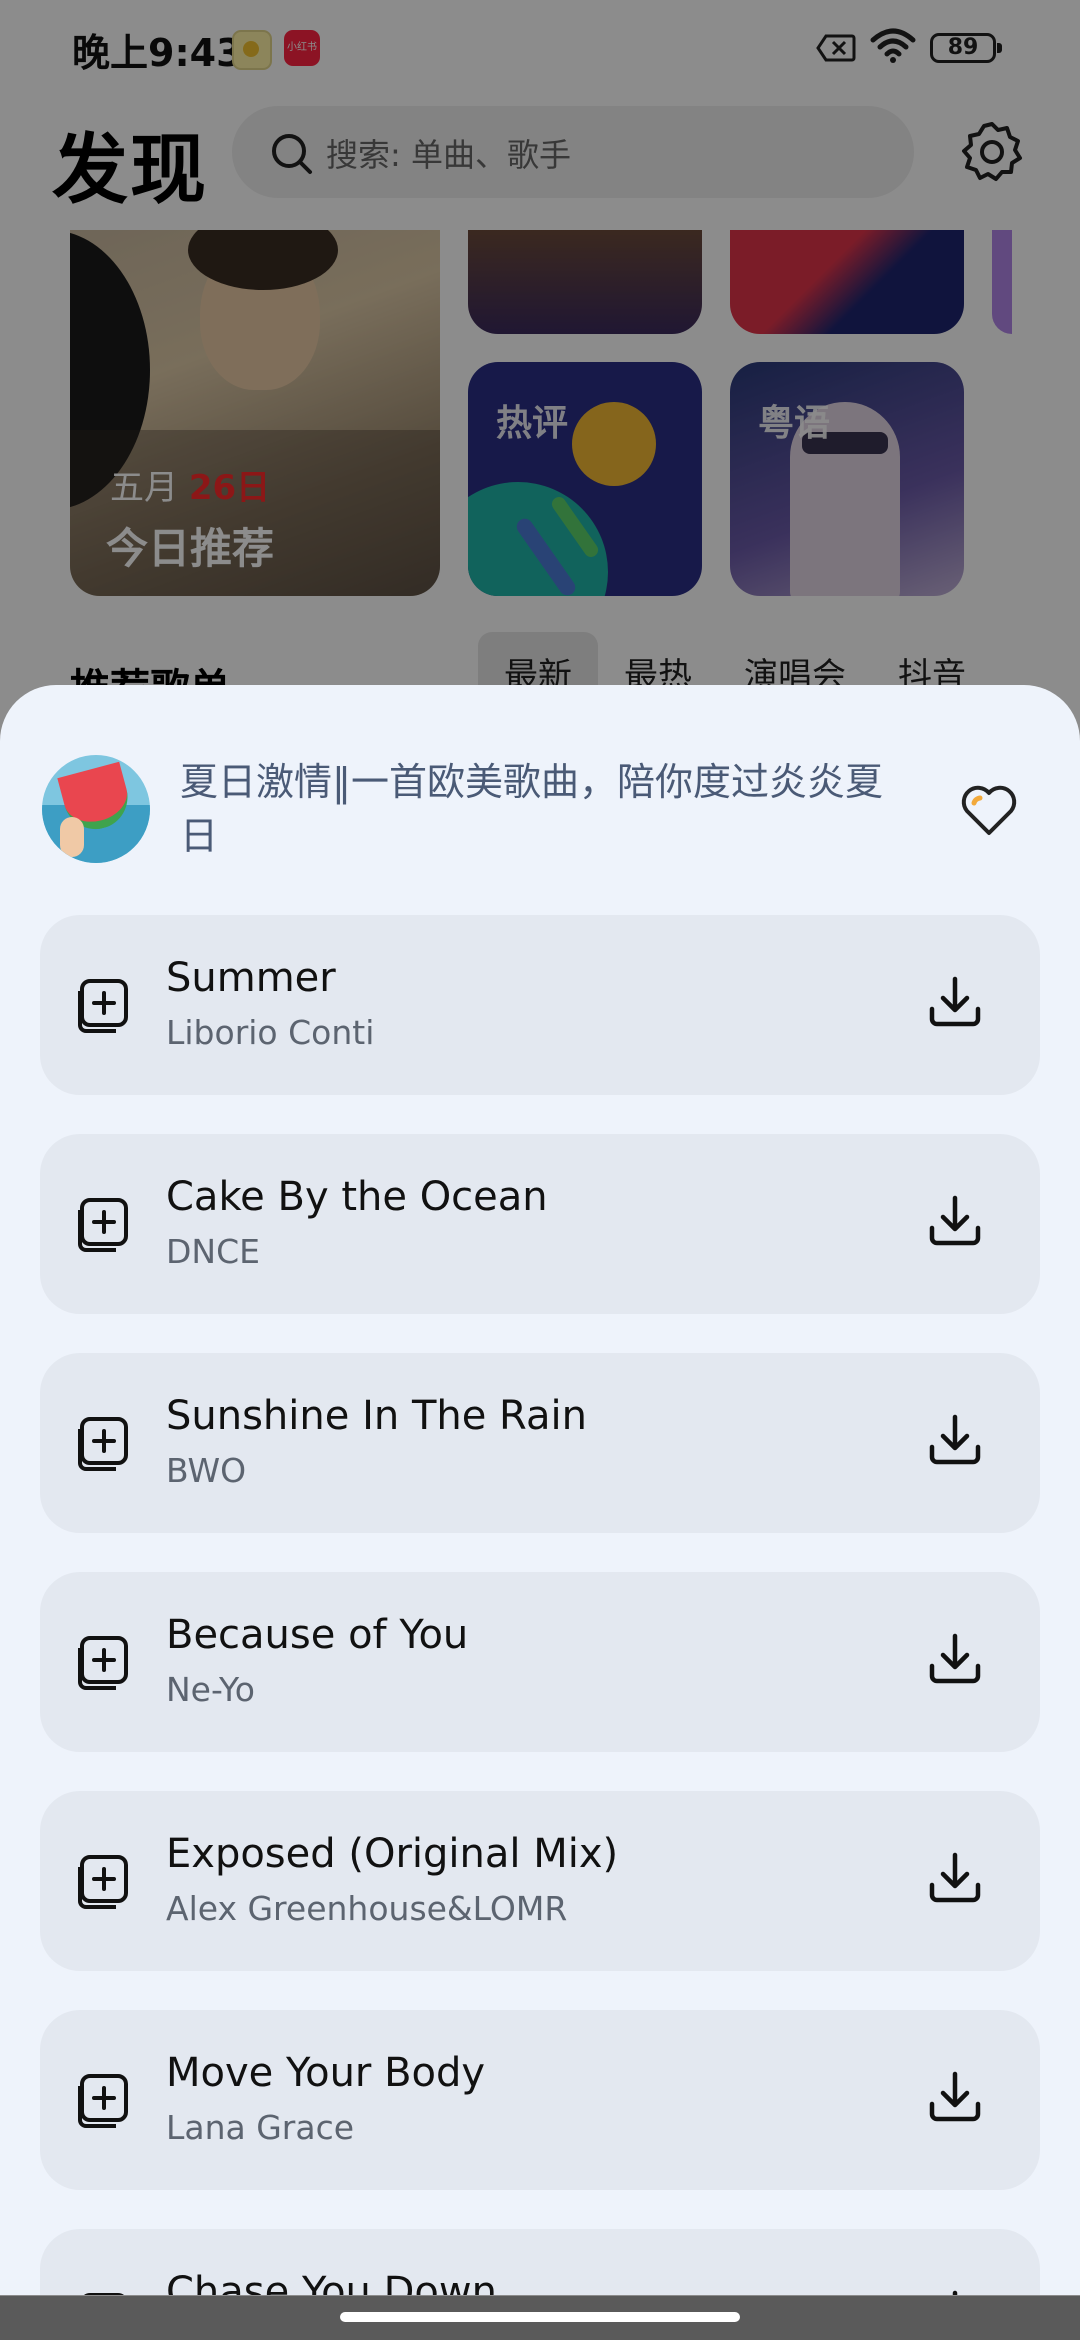  Describe the element at coordinates (540, 1005) in the screenshot. I see `song-row: Summer Liborio Conti` at that location.